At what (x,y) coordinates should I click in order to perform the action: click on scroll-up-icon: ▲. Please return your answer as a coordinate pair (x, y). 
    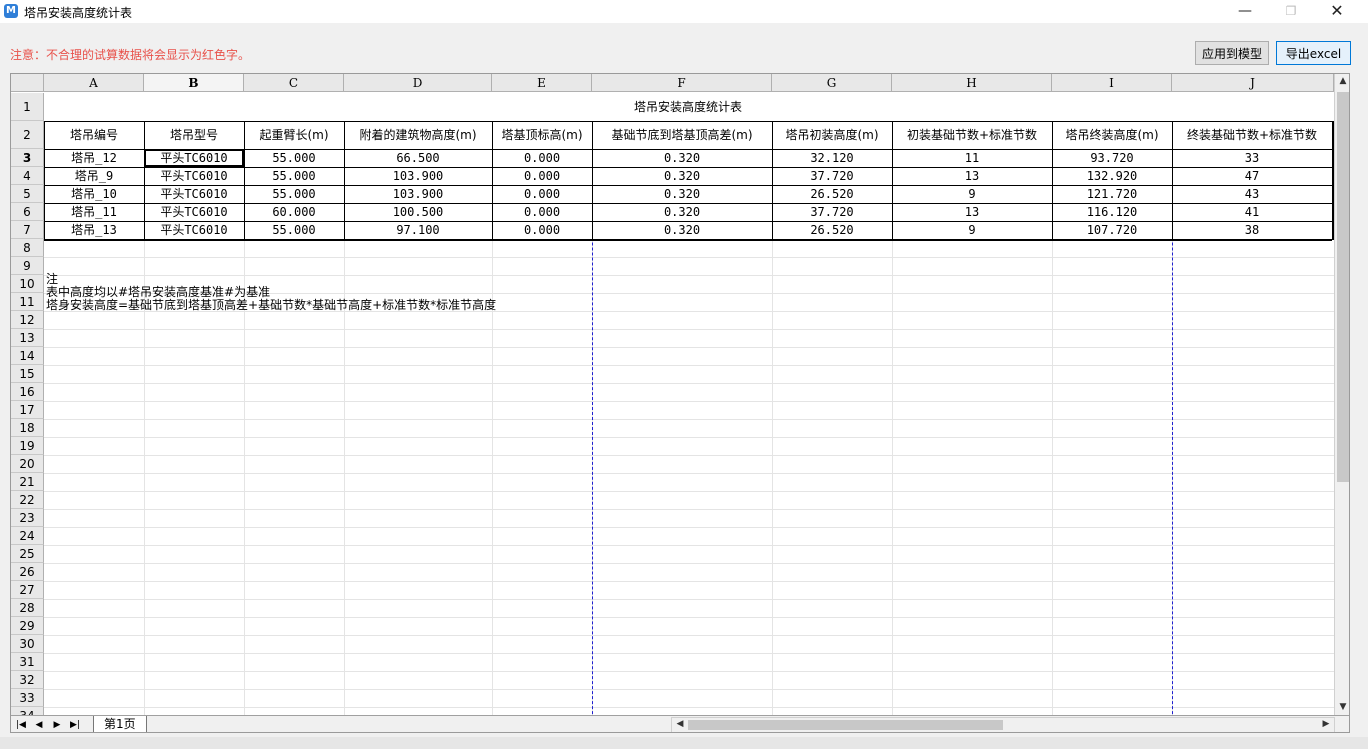
    Looking at the image, I should click on (1342, 81).